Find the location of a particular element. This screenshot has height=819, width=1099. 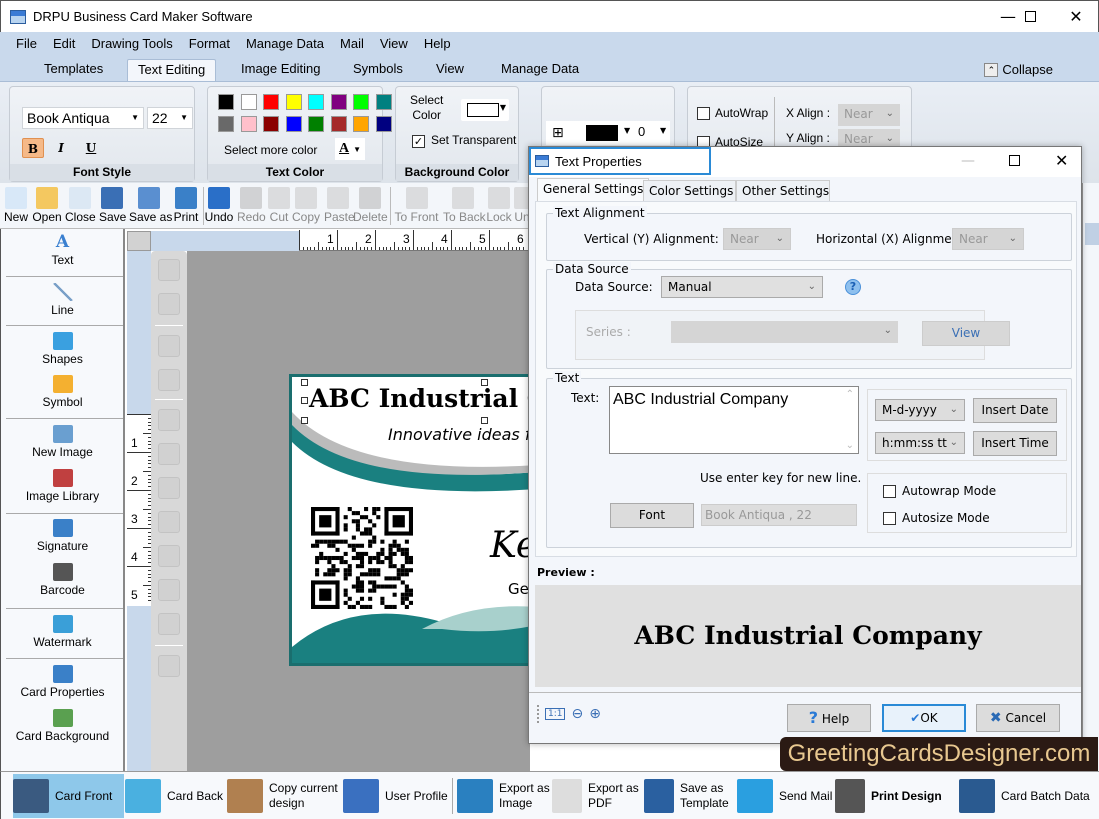

underline-button: U is located at coordinates (91, 148).